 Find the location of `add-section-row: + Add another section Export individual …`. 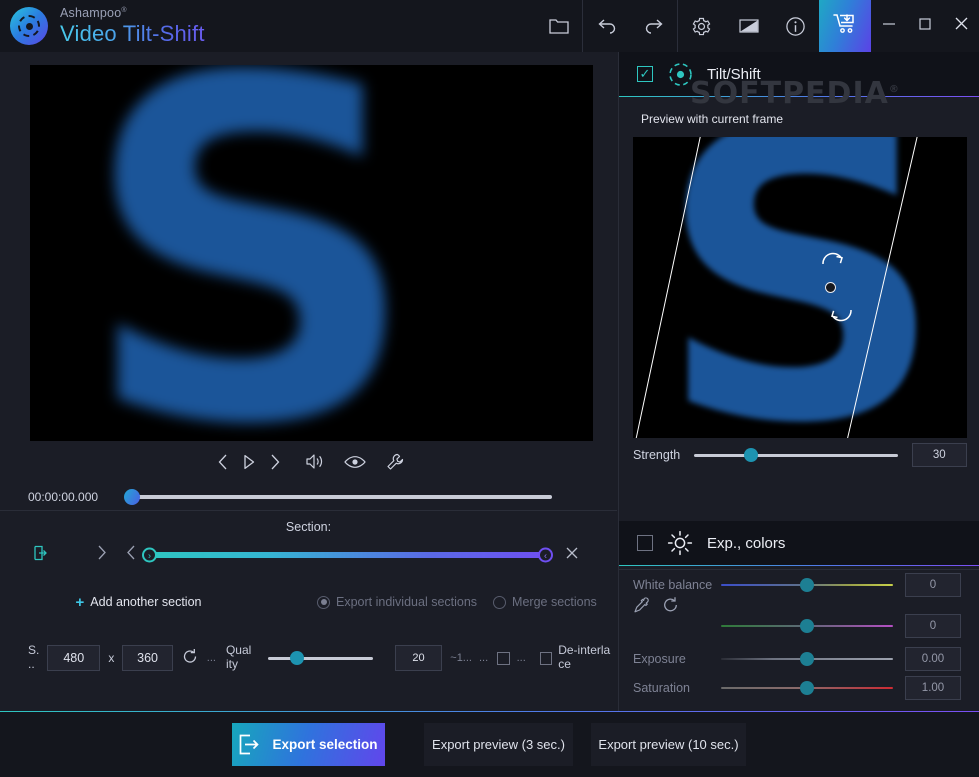

add-section-row: + Add another section Export individual … is located at coordinates (308, 602).